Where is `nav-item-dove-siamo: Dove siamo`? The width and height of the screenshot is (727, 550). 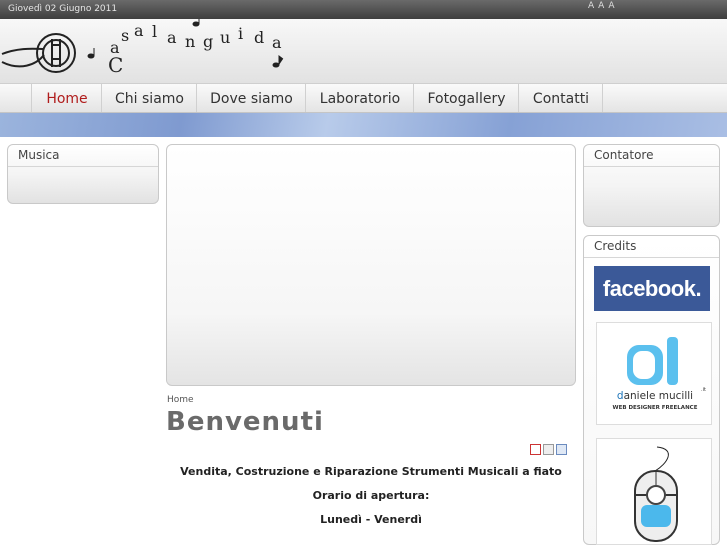 nav-item-dove-siamo: Dove siamo is located at coordinates (251, 98).